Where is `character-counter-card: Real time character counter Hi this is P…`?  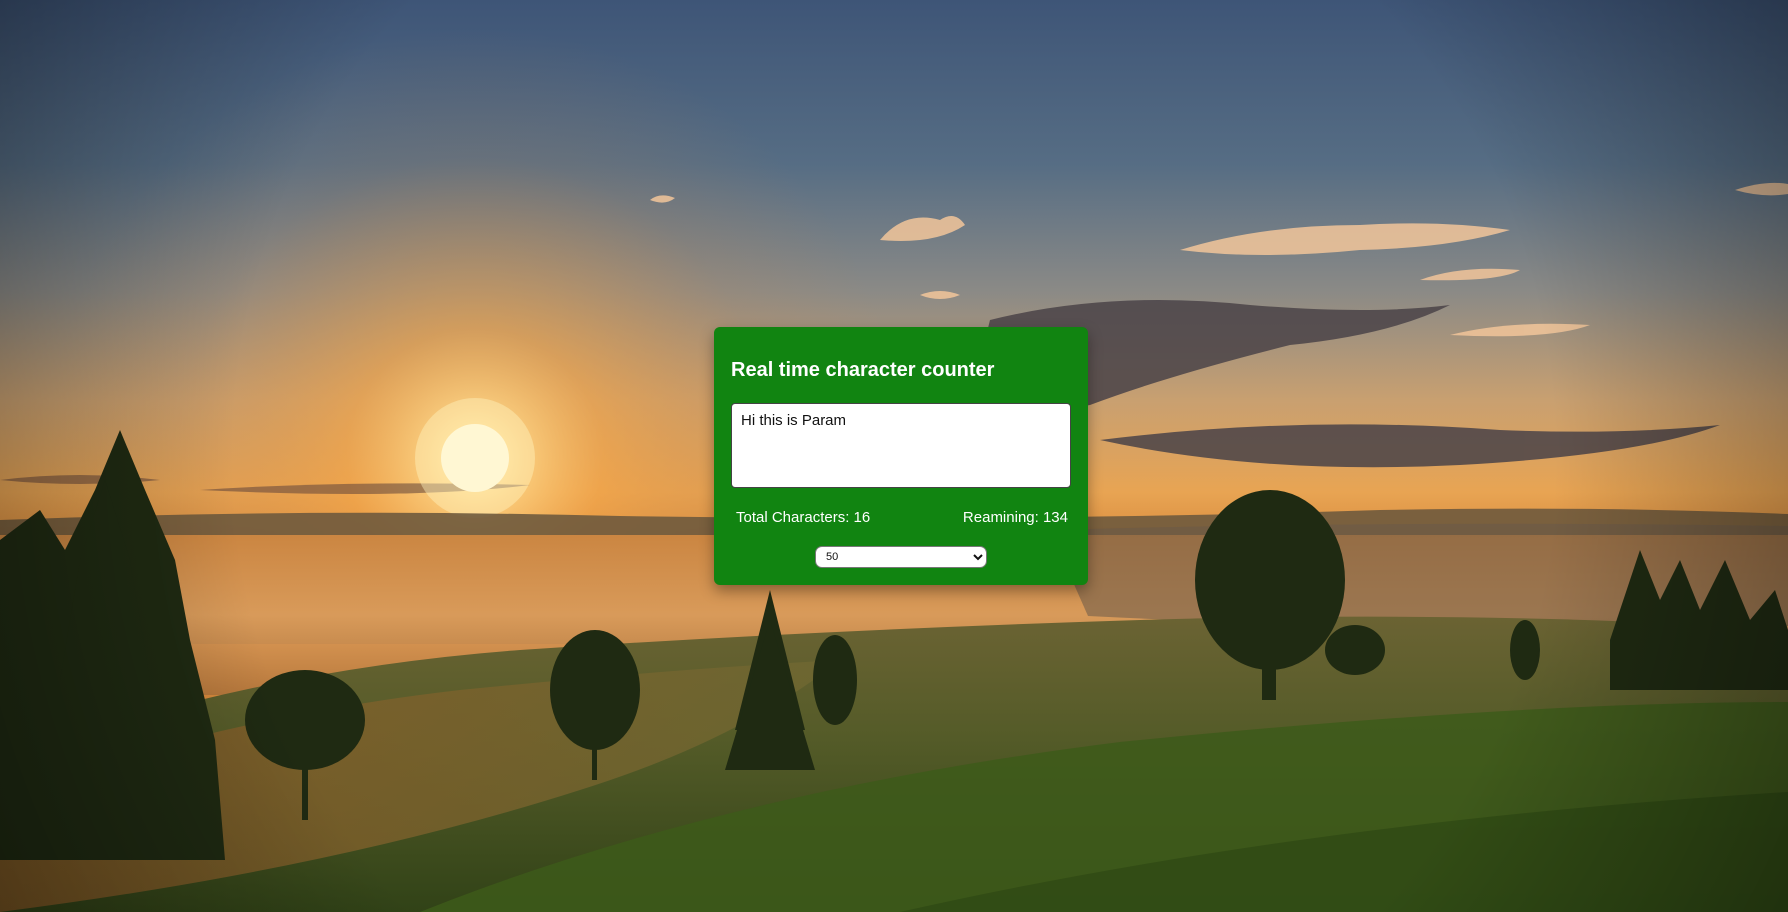
character-counter-card: Real time character counter Hi this is P… is located at coordinates (901, 456).